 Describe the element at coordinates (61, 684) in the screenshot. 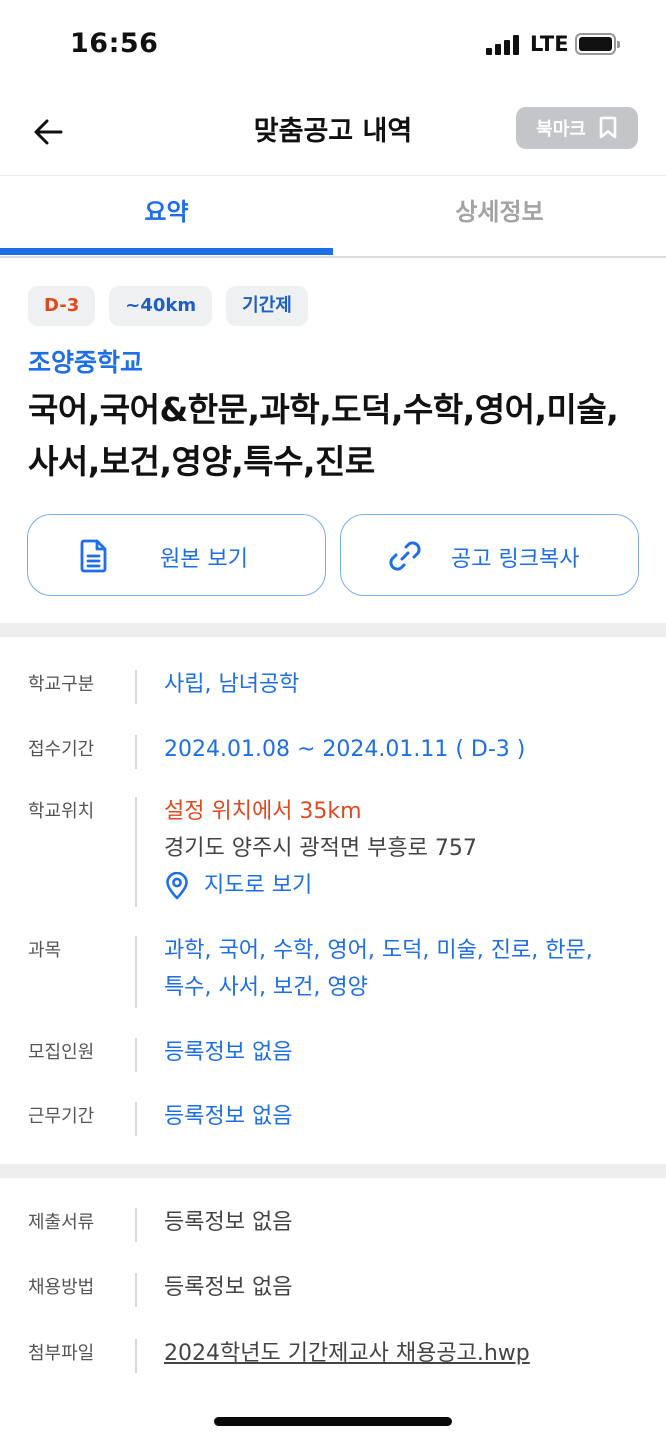

I see `info-label: 학교구분` at that location.